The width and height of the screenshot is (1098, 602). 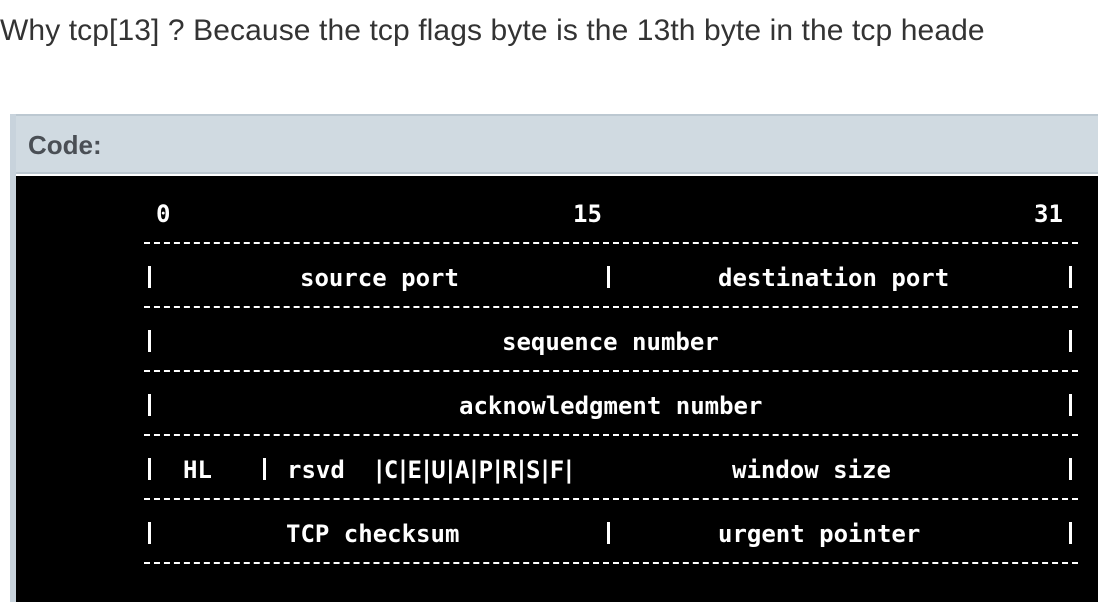 I want to click on field-acknowledgment-number: acknowledgment number, so click(x=611, y=406).